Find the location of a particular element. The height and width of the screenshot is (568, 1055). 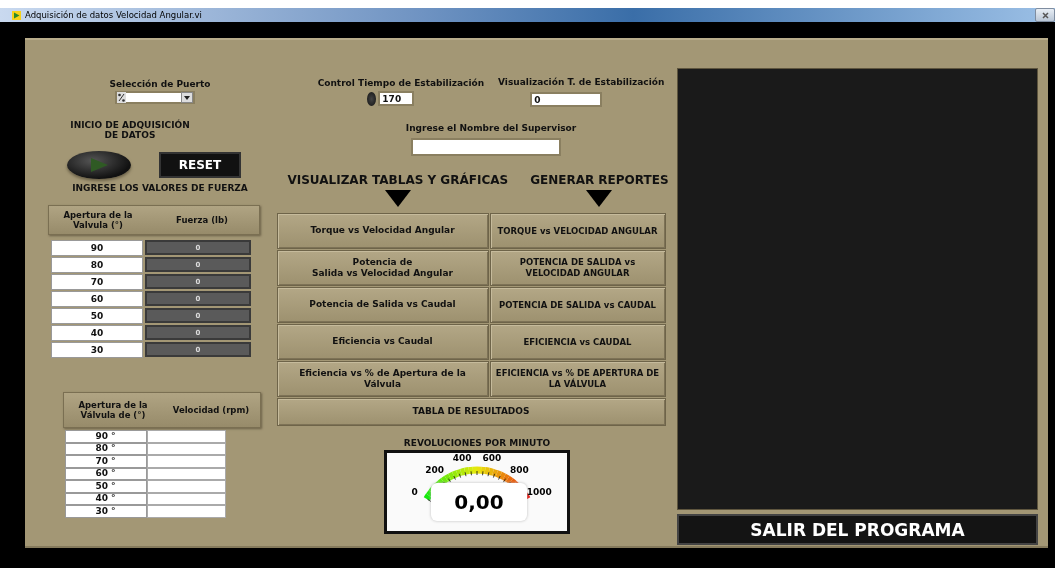

report-button: EFICIENCIA vs CAUDAL is located at coordinates (577, 342).